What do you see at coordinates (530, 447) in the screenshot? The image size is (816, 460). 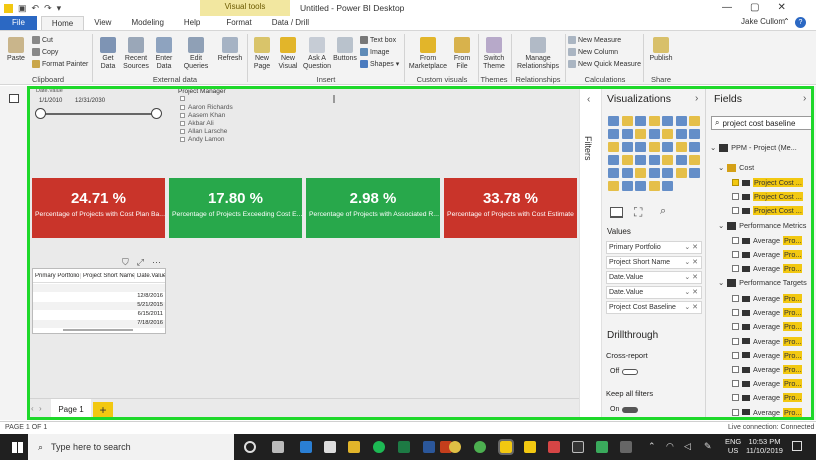 I see `powerbi-alt-icon` at bounding box center [530, 447].